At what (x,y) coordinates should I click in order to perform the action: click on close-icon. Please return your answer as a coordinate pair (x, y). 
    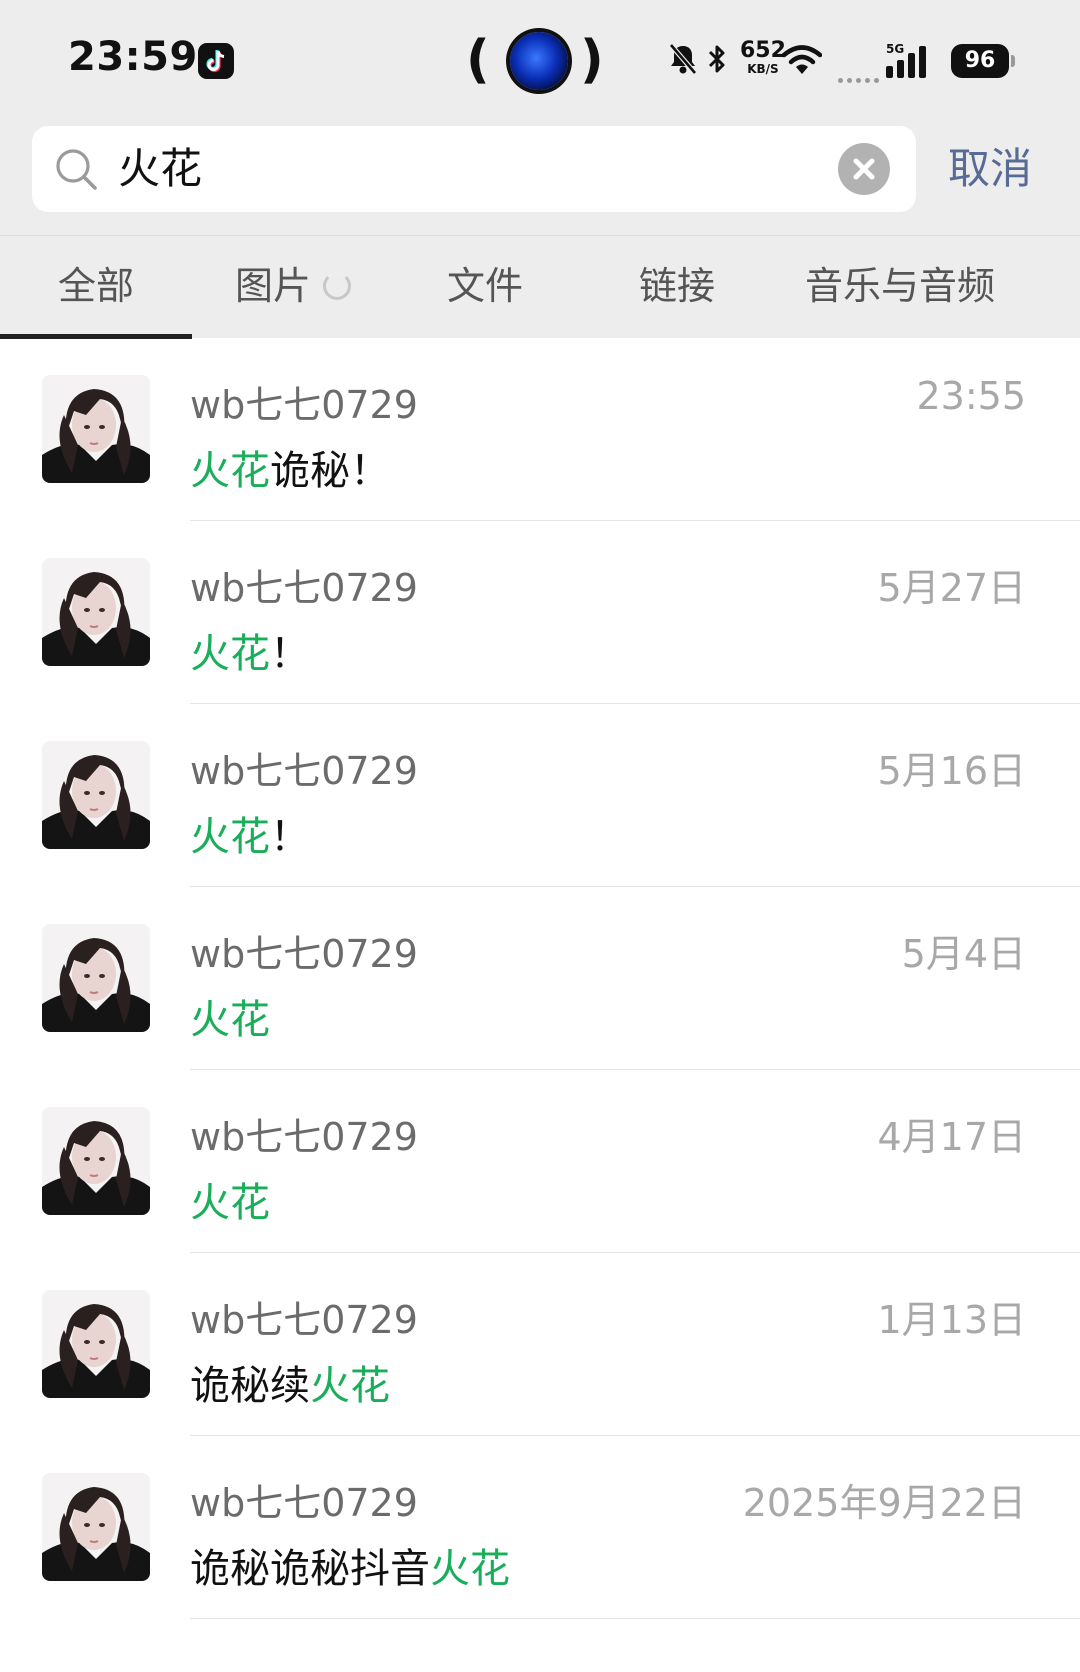
    Looking at the image, I should click on (864, 169).